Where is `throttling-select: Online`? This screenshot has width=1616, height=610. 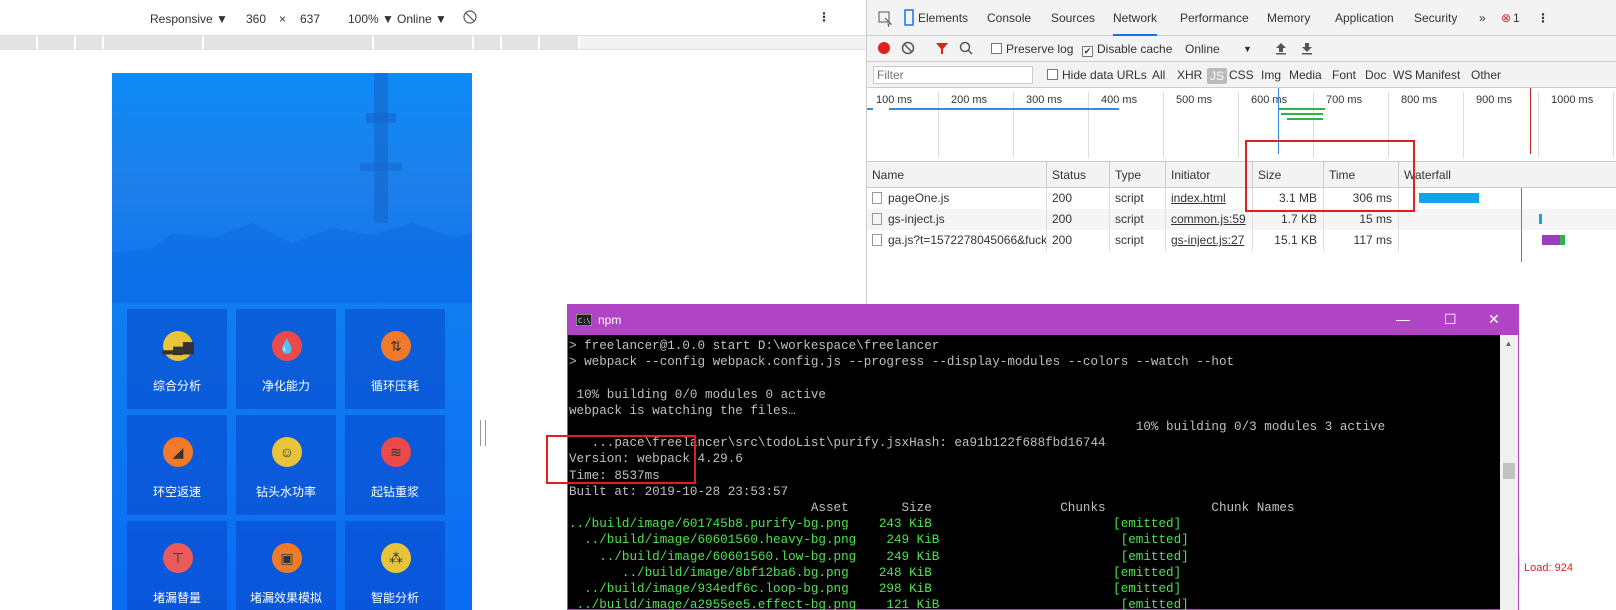
throttling-select: Online is located at coordinates (1202, 49).